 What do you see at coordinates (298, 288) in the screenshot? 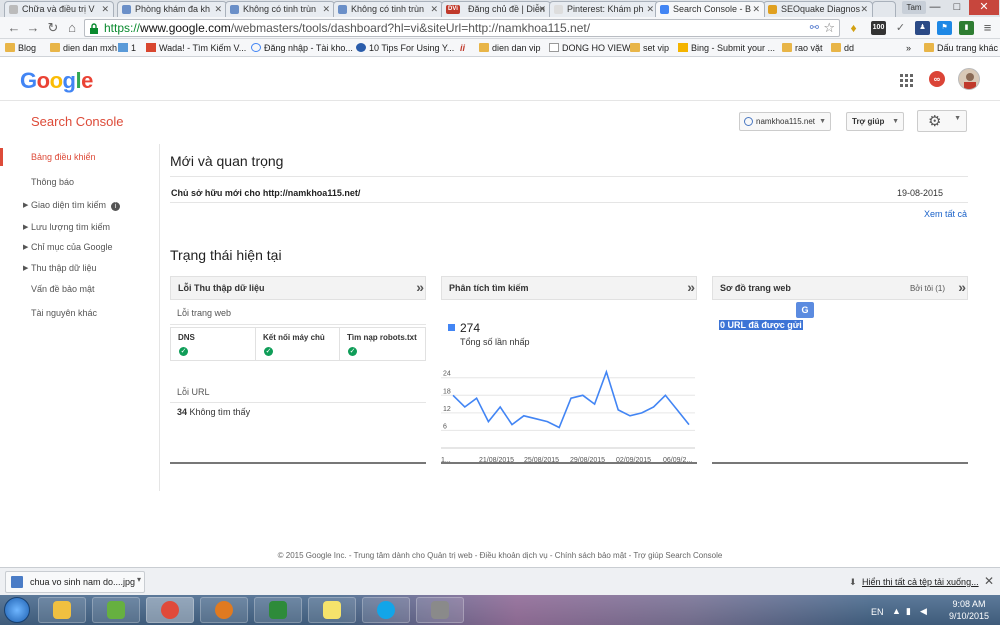
I see `crawl-errors-header: Lỗi Thu thập dữ liệu »` at bounding box center [298, 288].